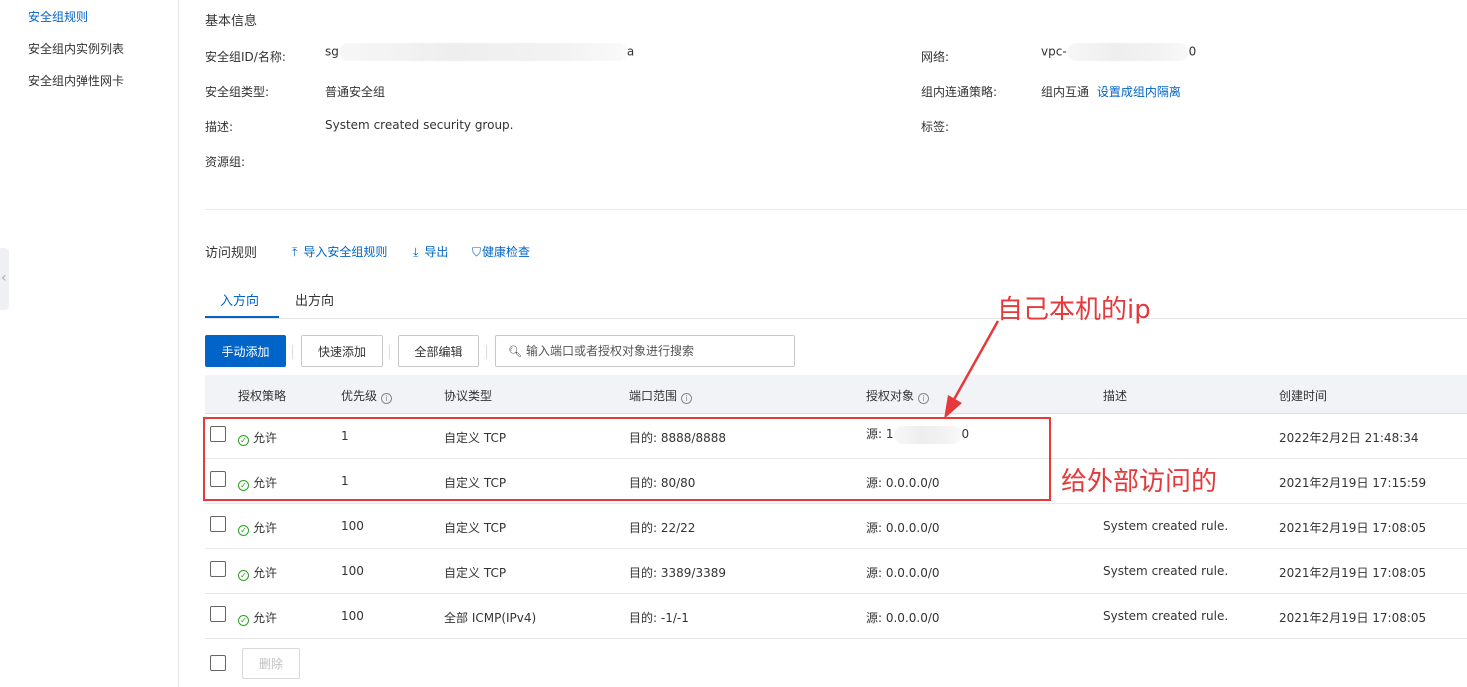 Image resolution: width=1467 pixels, height=687 pixels. Describe the element at coordinates (1349, 438) in the screenshot. I see `created-time-cell: 2022年2月2日 21:48:34` at that location.